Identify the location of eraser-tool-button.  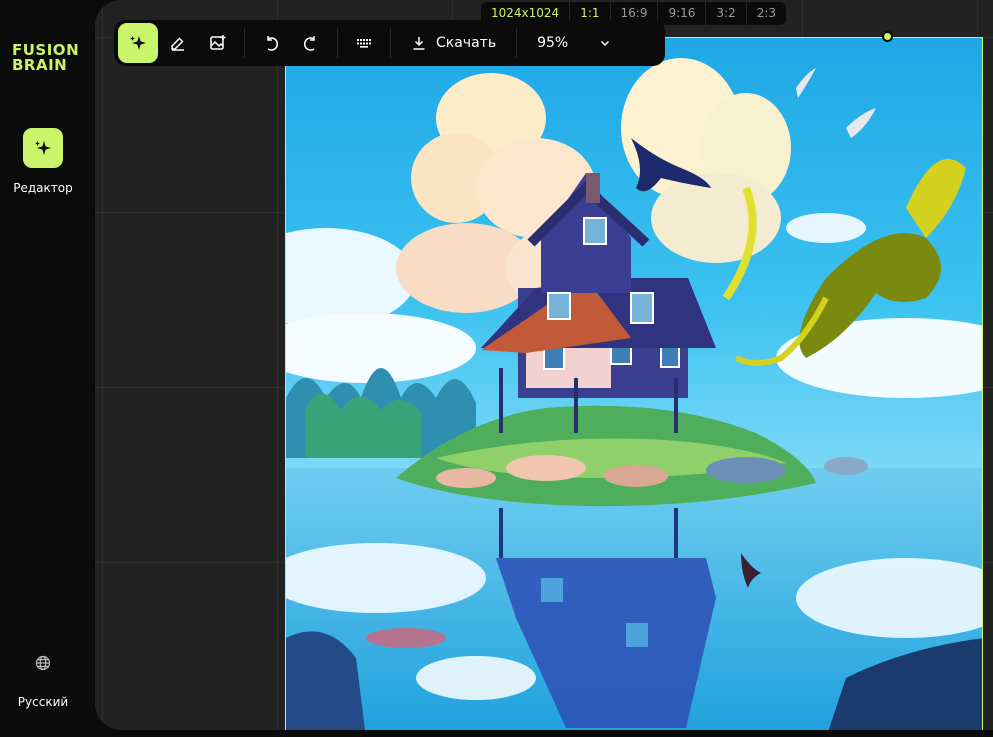
(178, 43).